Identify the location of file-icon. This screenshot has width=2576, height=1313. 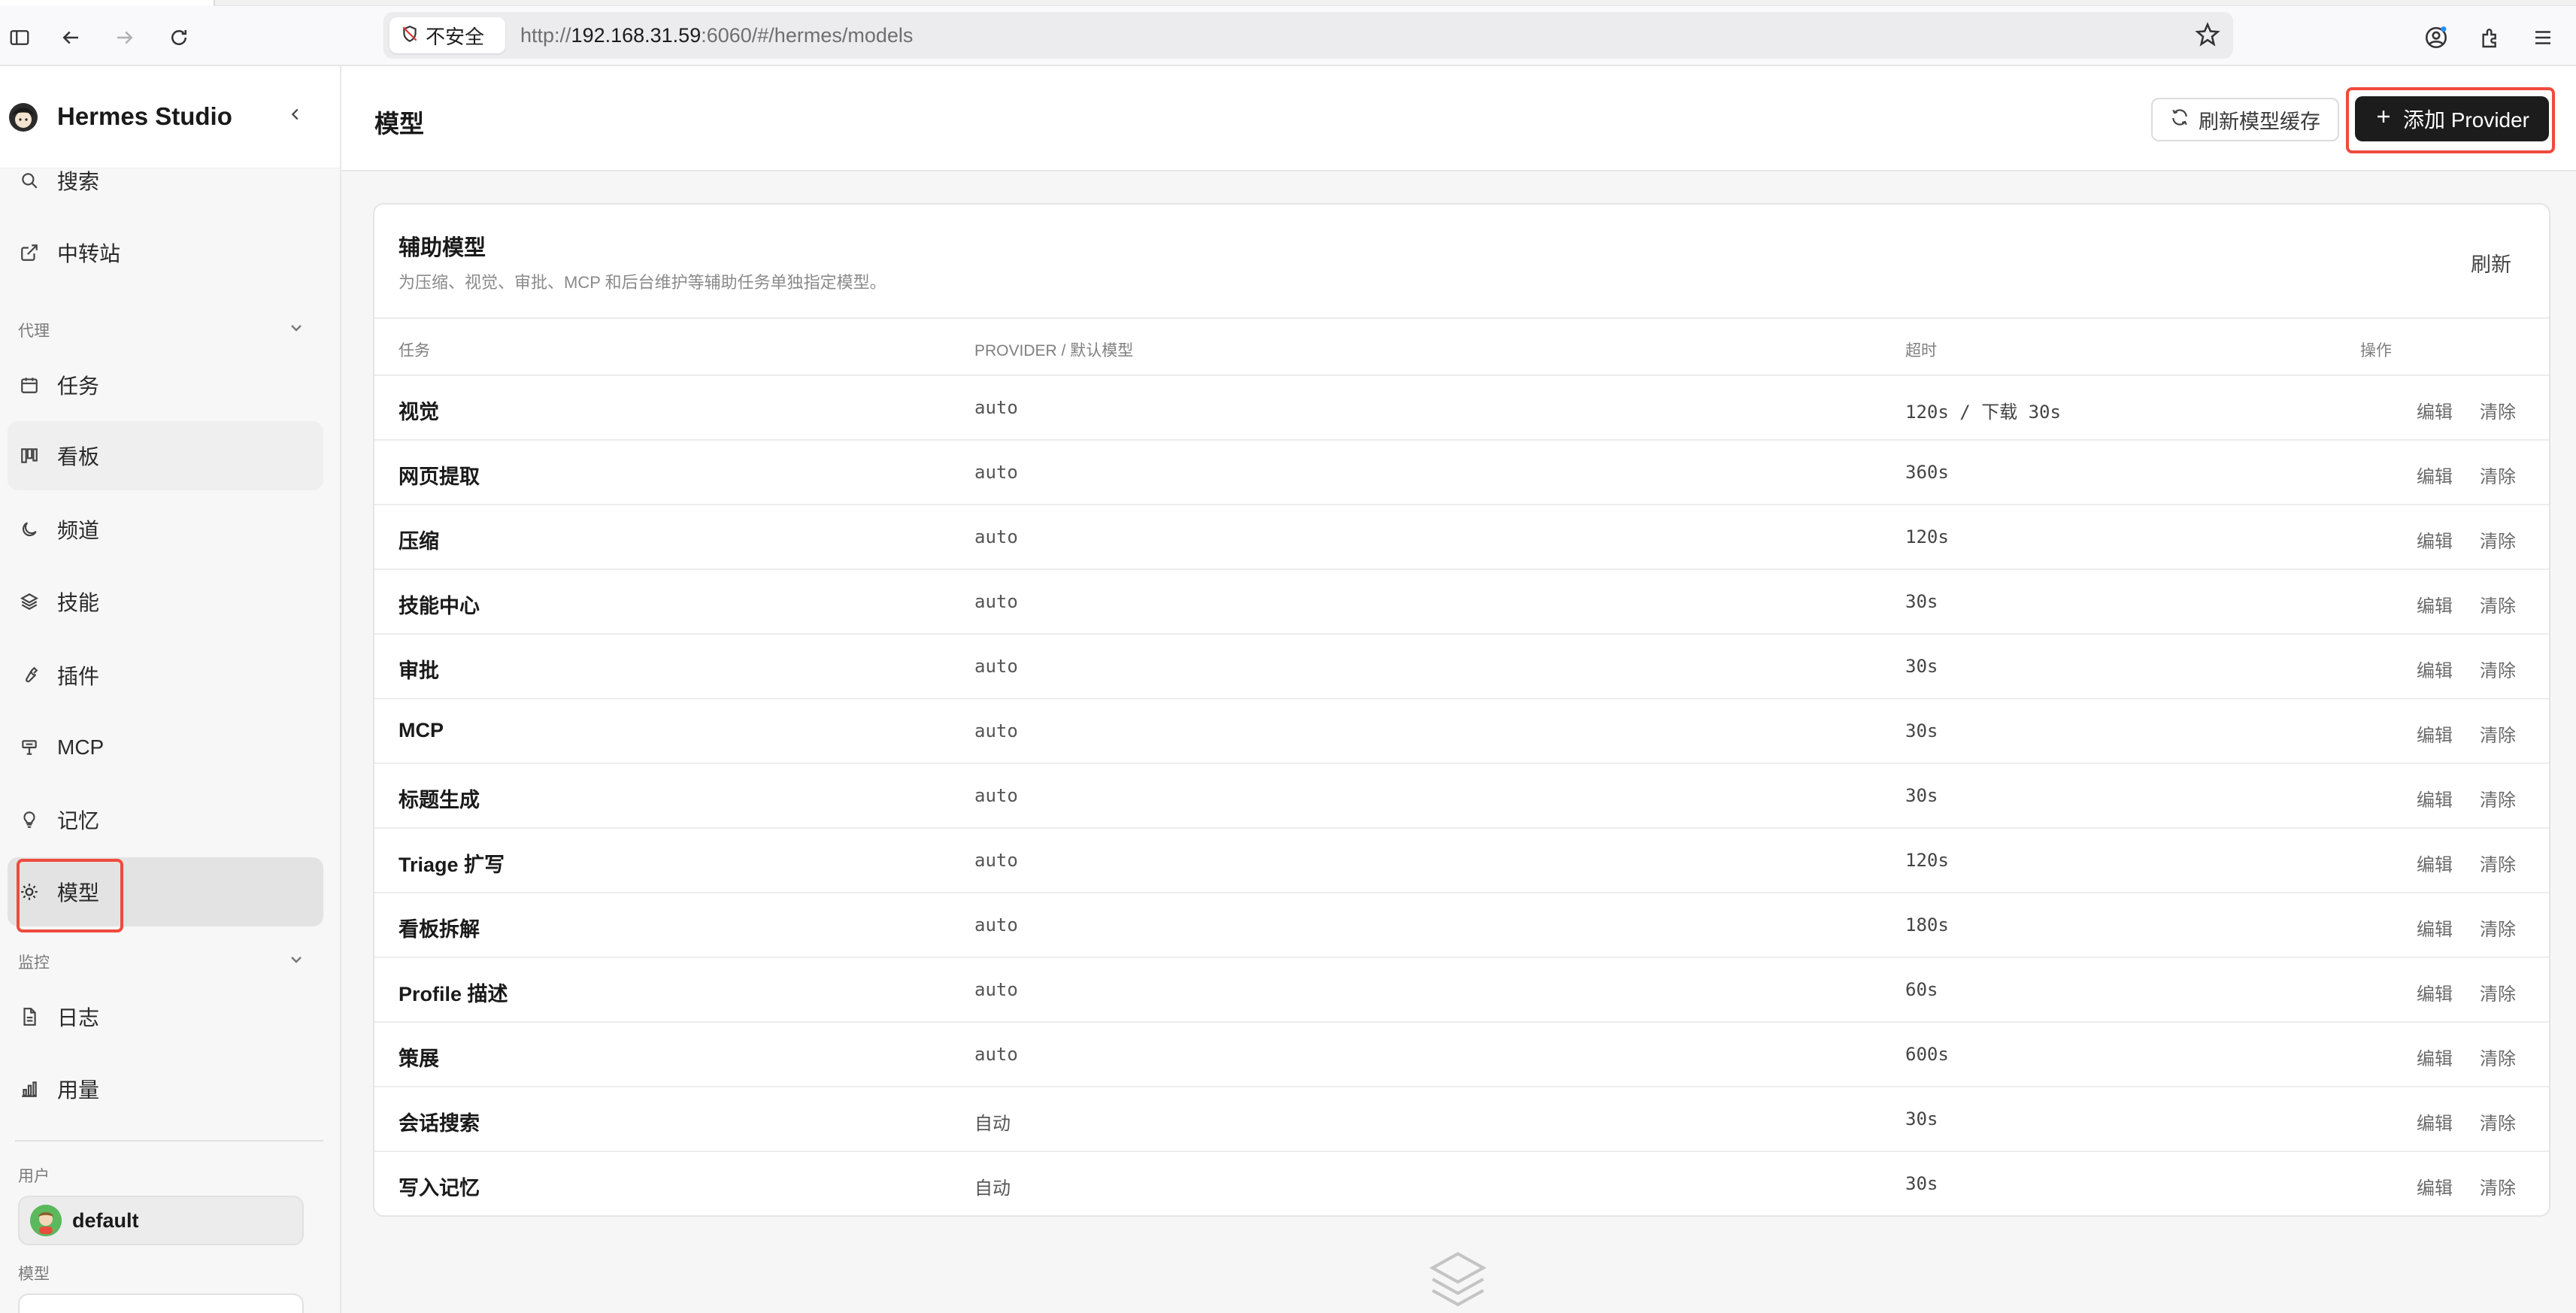
(29, 1016).